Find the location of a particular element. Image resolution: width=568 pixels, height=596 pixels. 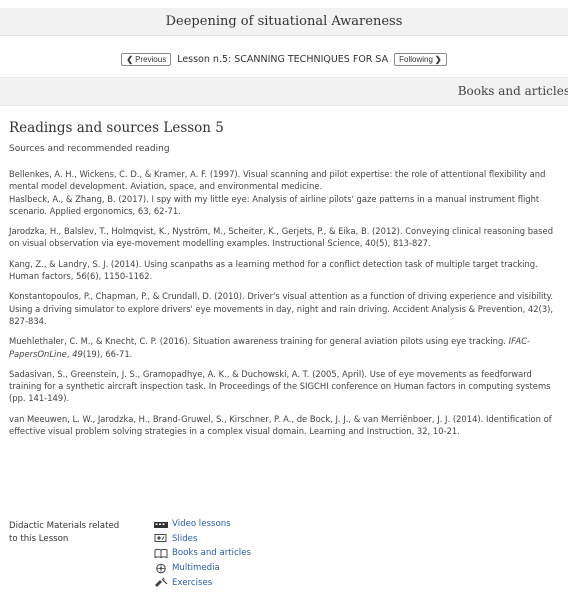

material-link-books-and-articles: Books and articles is located at coordinates (202, 553).